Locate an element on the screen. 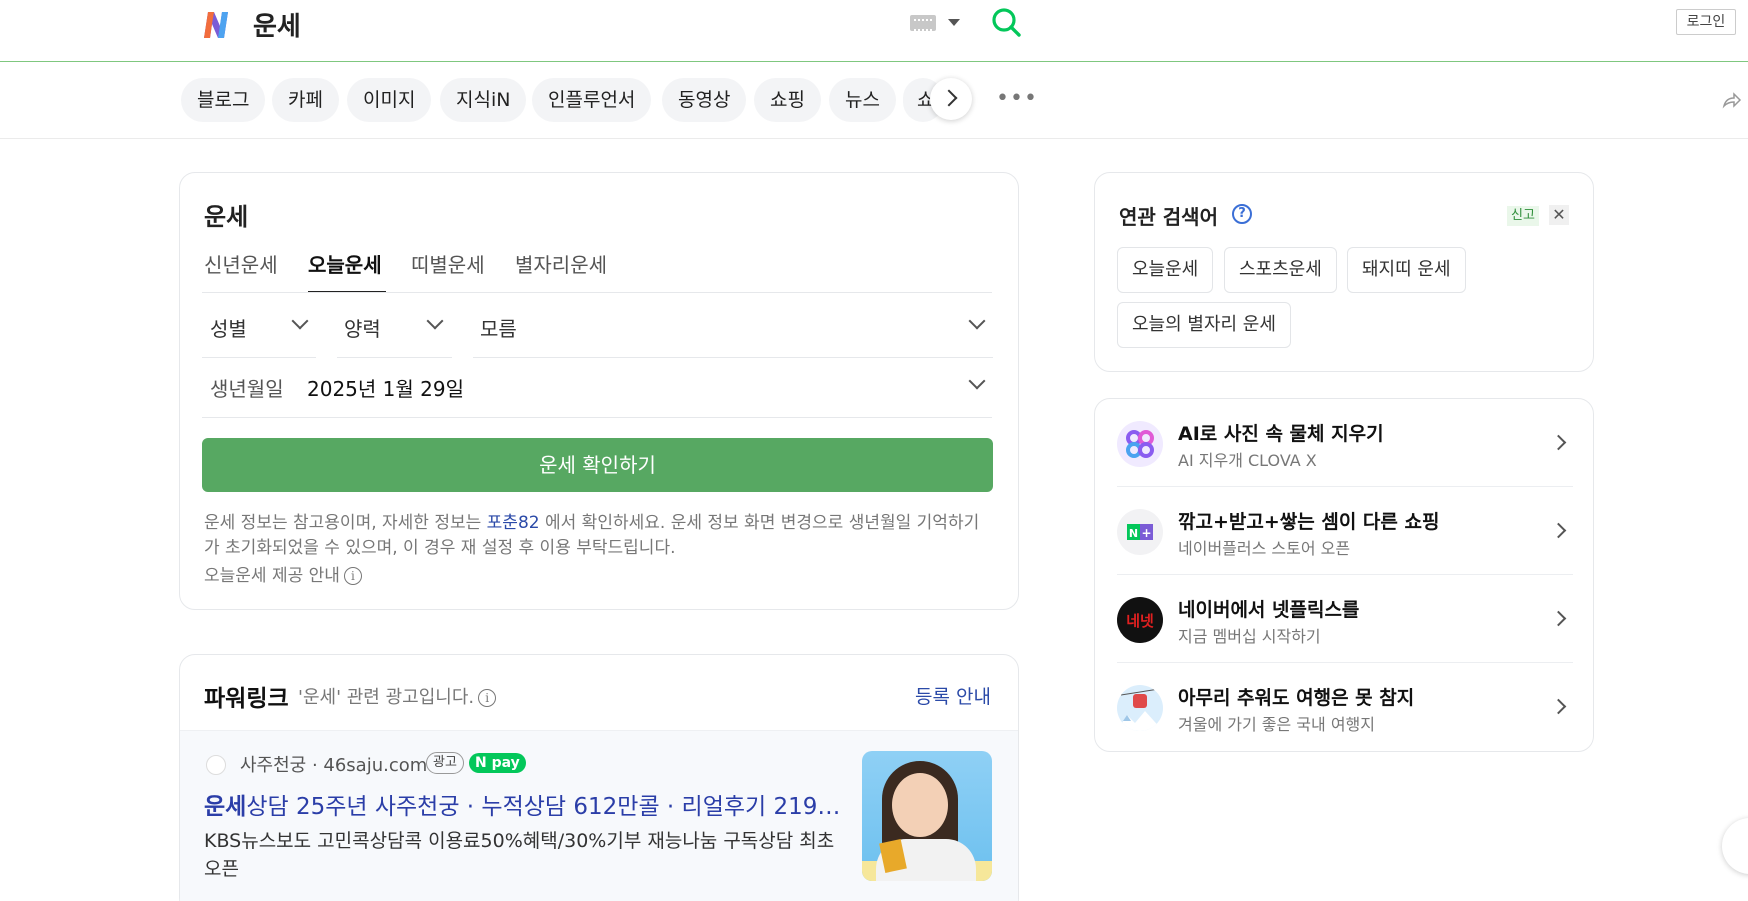 Image resolution: width=1748 pixels, height=901 pixels. power-link-desc-text: '운세' 관련 광고입니다. is located at coordinates (386, 697).